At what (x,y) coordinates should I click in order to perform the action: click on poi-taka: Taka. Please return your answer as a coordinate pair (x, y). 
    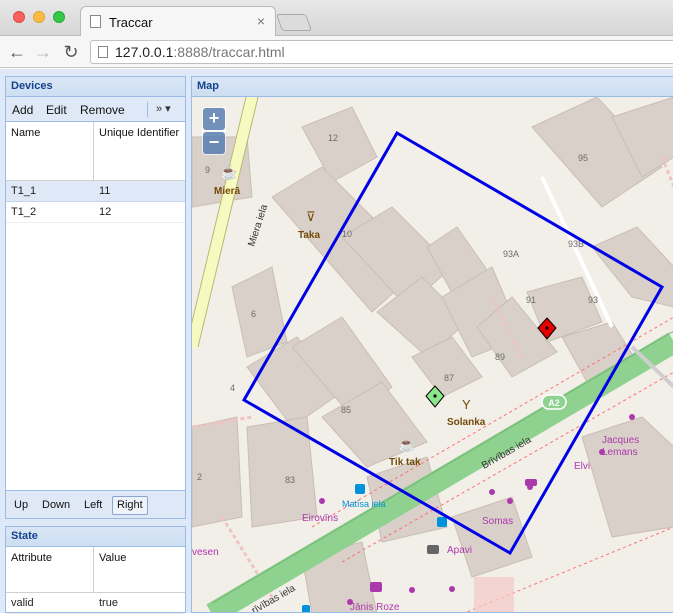
    Looking at the image, I should click on (309, 235).